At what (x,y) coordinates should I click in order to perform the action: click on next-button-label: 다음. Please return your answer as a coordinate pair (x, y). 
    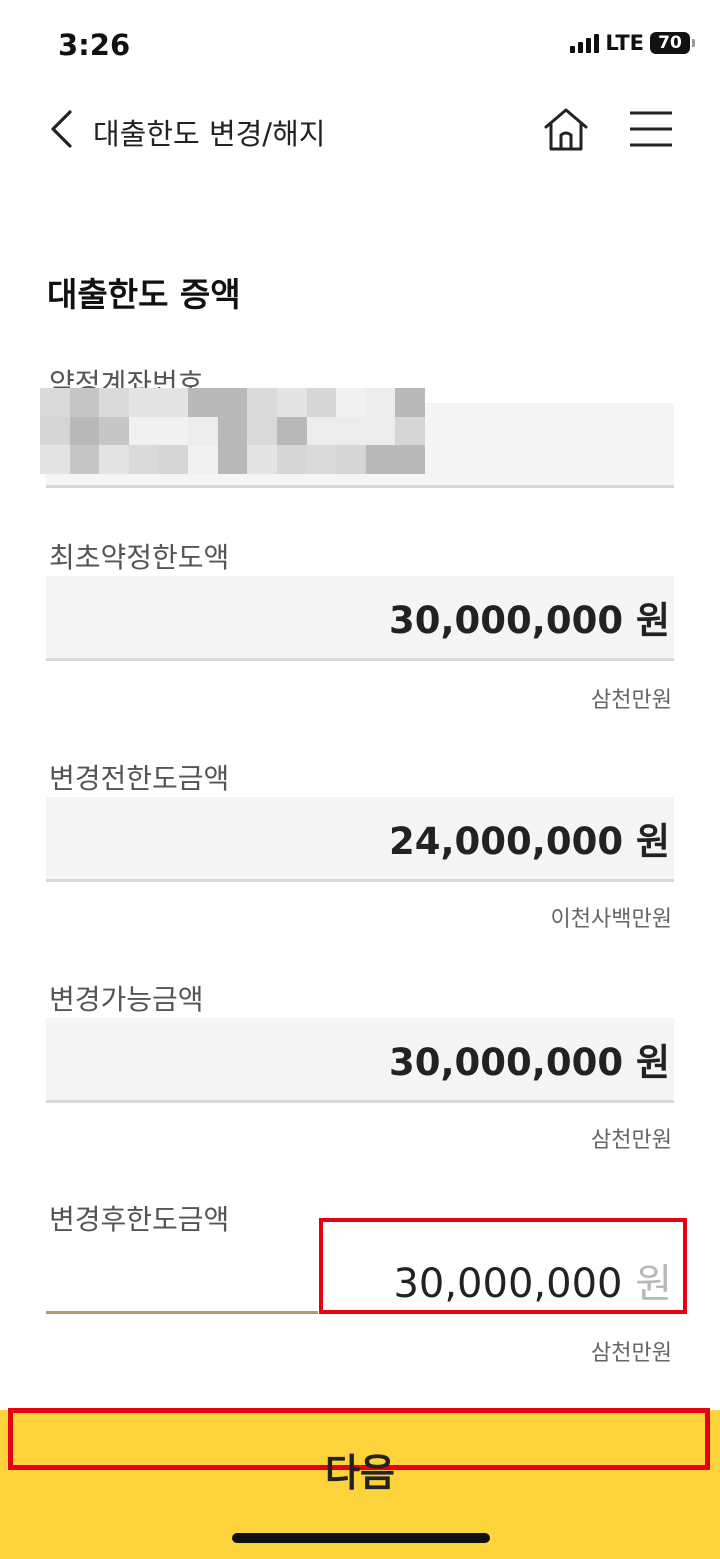
    Looking at the image, I should click on (360, 1473).